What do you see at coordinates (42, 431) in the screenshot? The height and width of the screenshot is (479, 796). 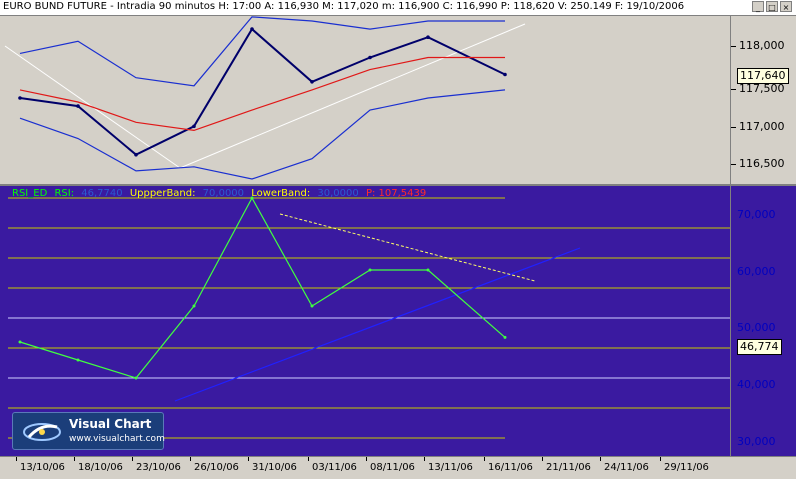 I see `visual-chart-logo-icon` at bounding box center [42, 431].